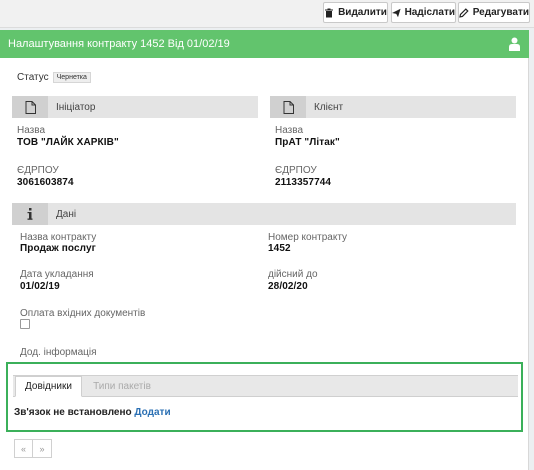 Image resolution: width=534 pixels, height=470 pixels. What do you see at coordinates (500, 12) in the screenshot?
I see `edit-label: Редагувати` at bounding box center [500, 12].